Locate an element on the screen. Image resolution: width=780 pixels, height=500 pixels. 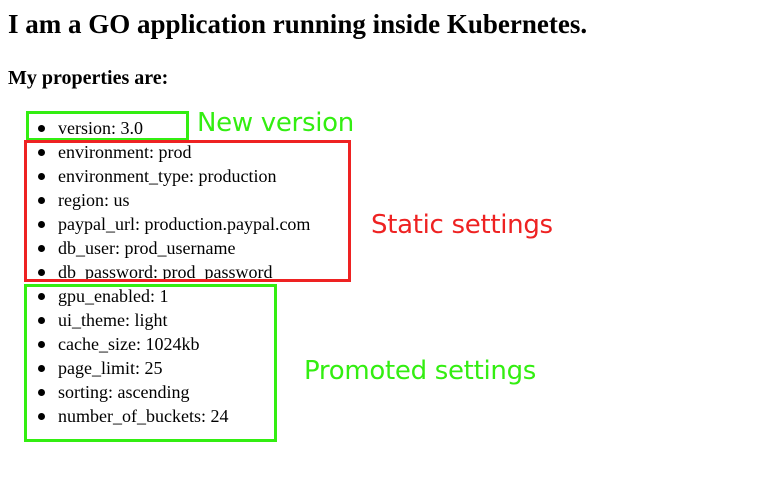
new-version-highlight-box is located at coordinates (107, 126).